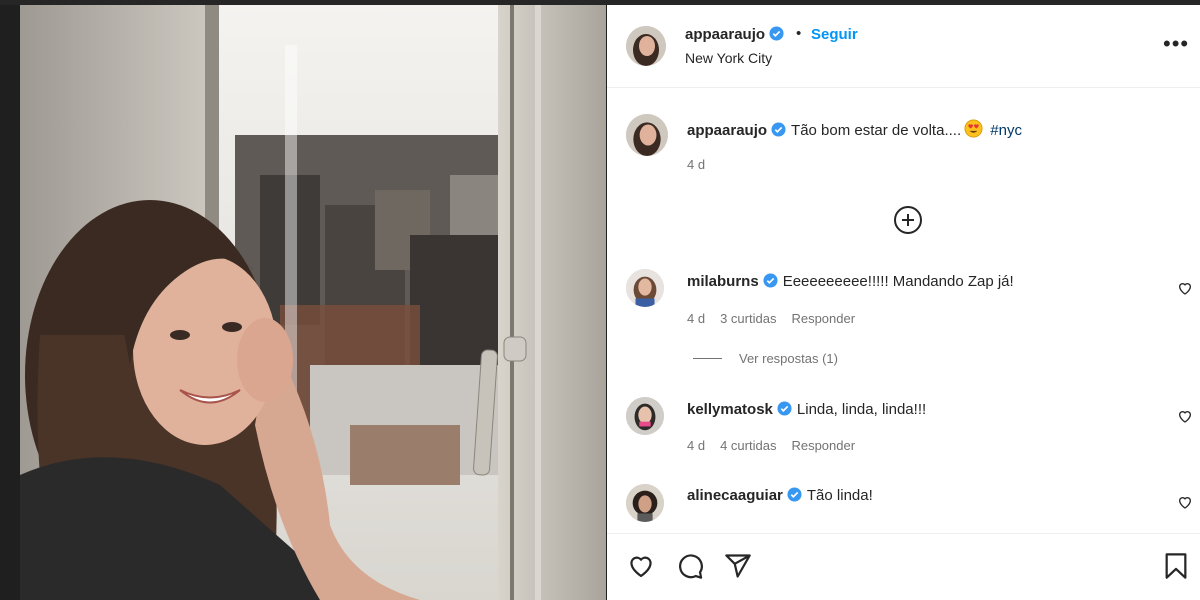 The height and width of the screenshot is (600, 1200). Describe the element at coordinates (735, 495) in the screenshot. I see `comment-username: alinecaaguiar` at that location.